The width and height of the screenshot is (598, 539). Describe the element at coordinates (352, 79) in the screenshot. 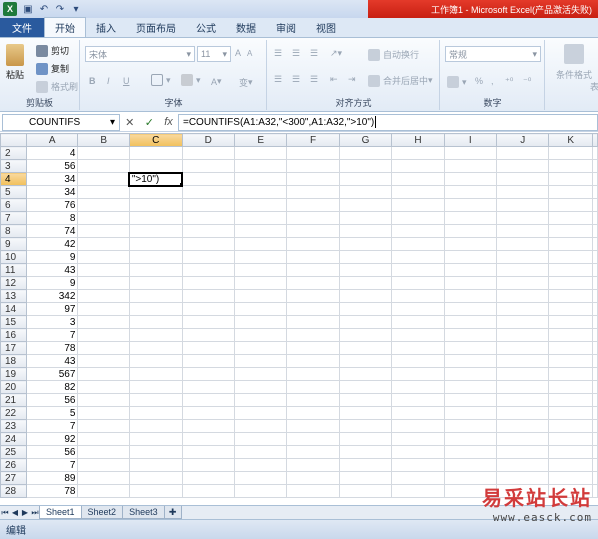

I see `indent-increase-icon: ⇥` at that location.